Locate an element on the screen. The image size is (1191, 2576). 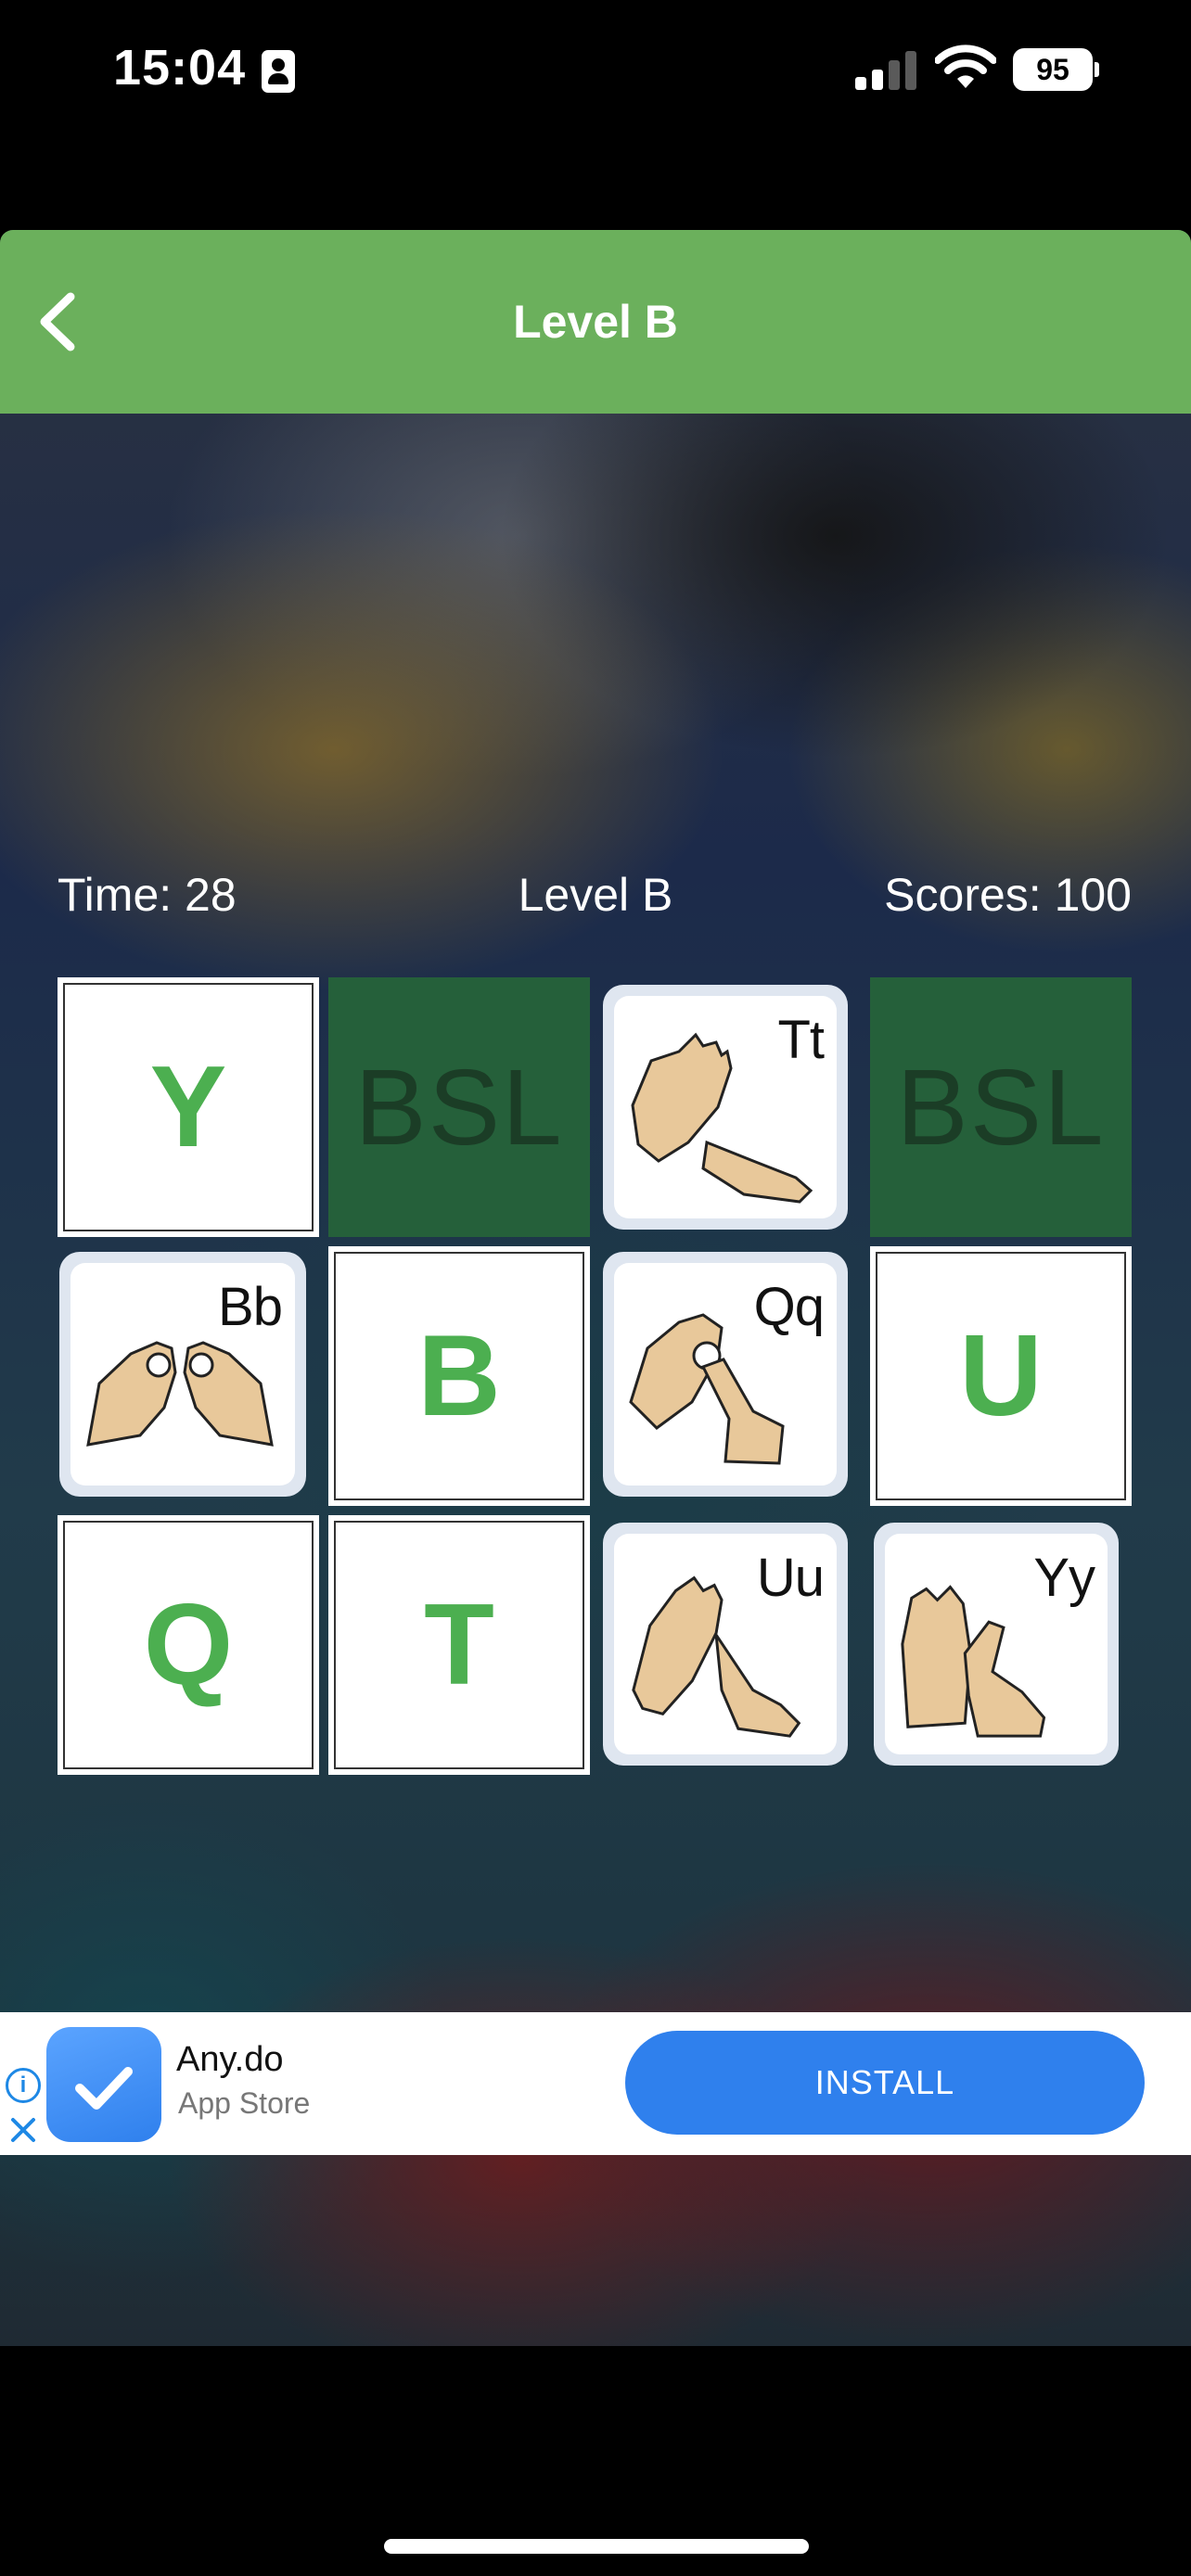
battery-level: 95 is located at coordinates (1053, 69).